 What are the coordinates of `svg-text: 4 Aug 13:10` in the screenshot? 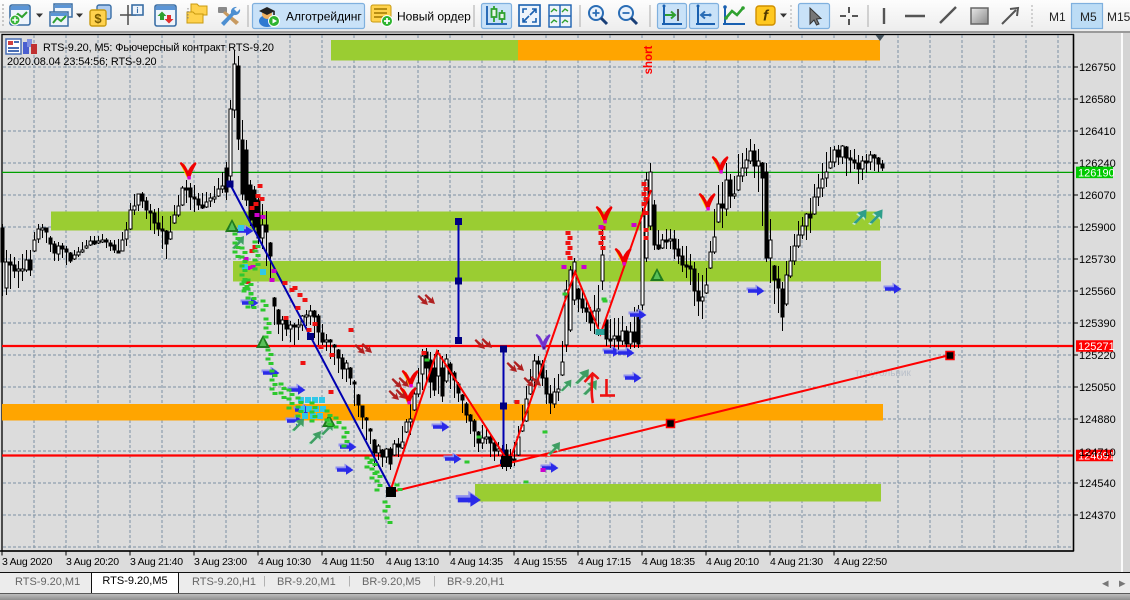 It's located at (412, 562).